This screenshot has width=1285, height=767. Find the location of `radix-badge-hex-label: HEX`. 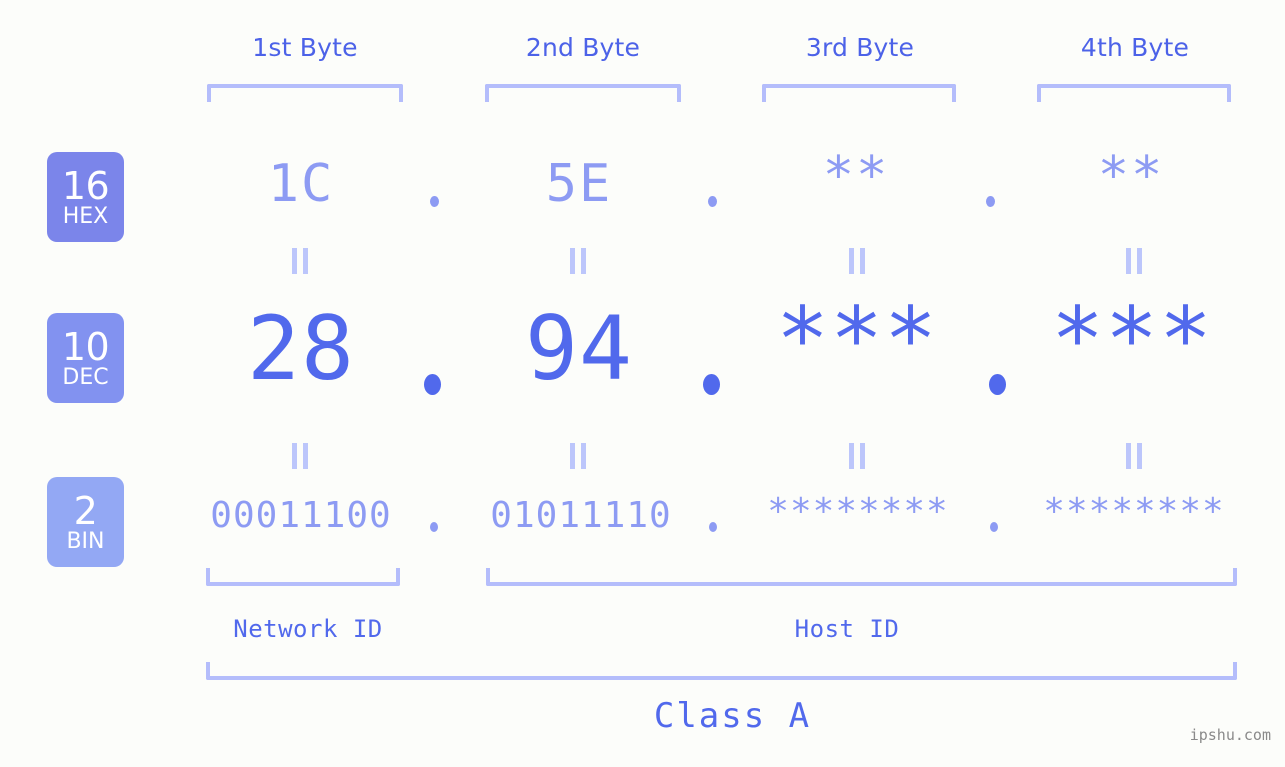

radix-badge-hex-label: HEX is located at coordinates (85, 216).